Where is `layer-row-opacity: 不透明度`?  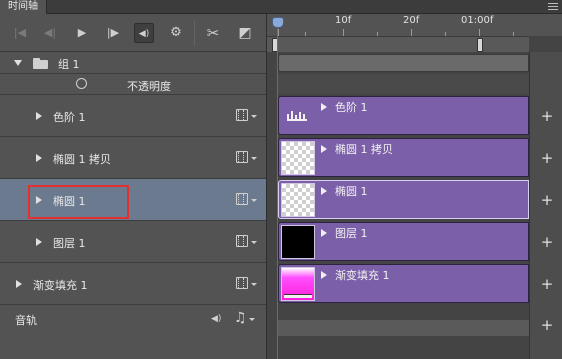
layer-row-opacity: 不透明度 is located at coordinates (133, 84).